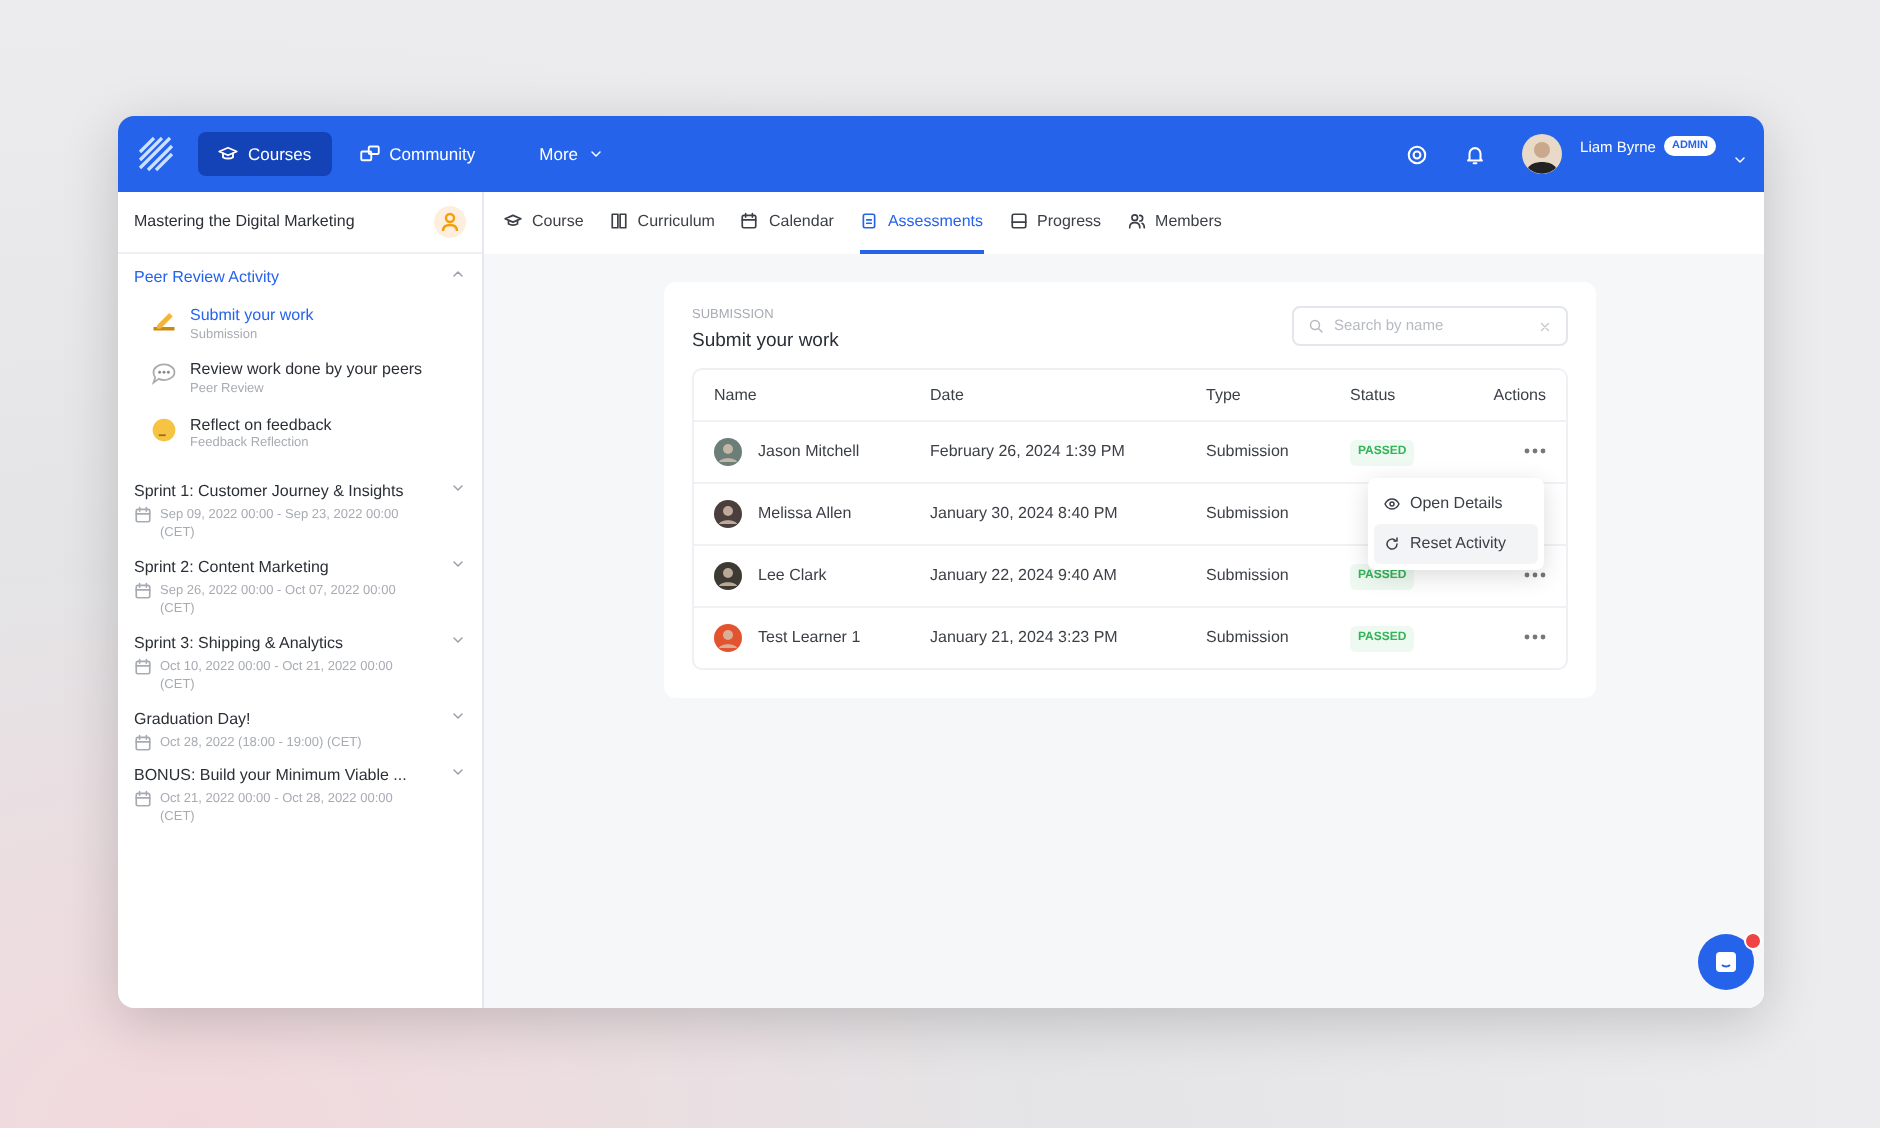 The width and height of the screenshot is (1880, 1128). I want to click on learner-name: Jason Mitchell, so click(809, 452).